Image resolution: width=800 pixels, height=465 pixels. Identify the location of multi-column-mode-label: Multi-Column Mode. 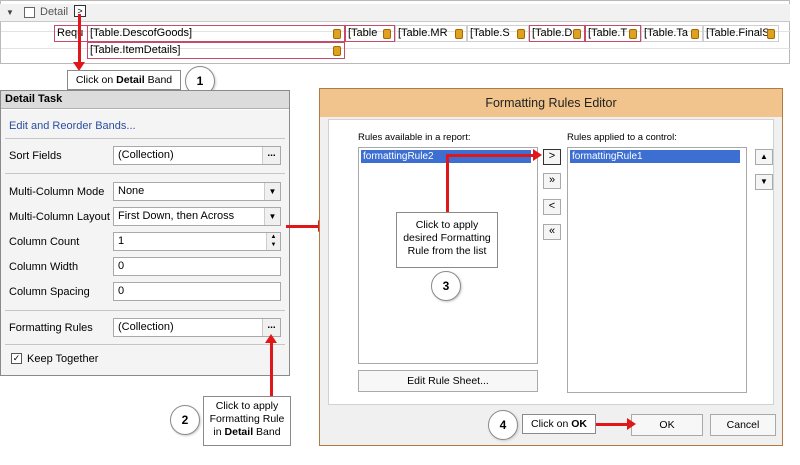
(57, 192).